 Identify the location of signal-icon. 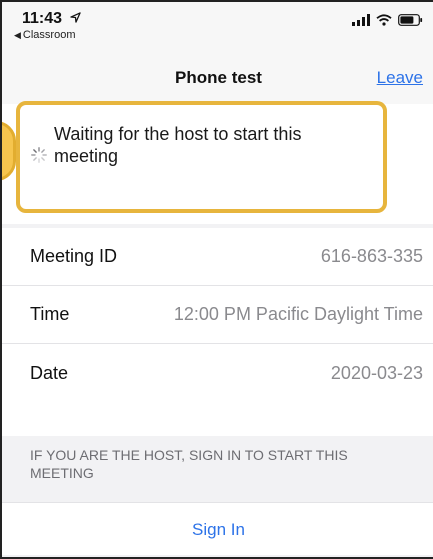
(361, 20).